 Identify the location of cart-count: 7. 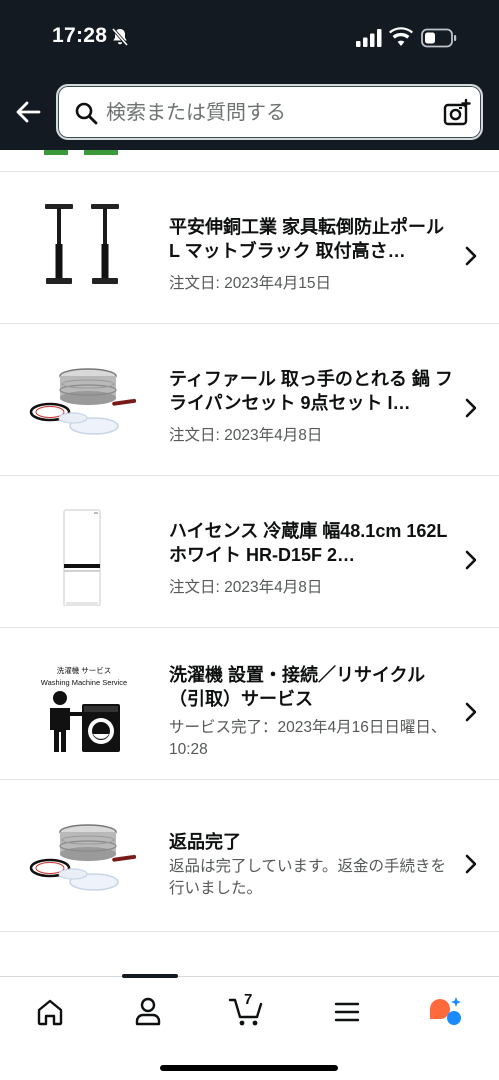
(248, 999).